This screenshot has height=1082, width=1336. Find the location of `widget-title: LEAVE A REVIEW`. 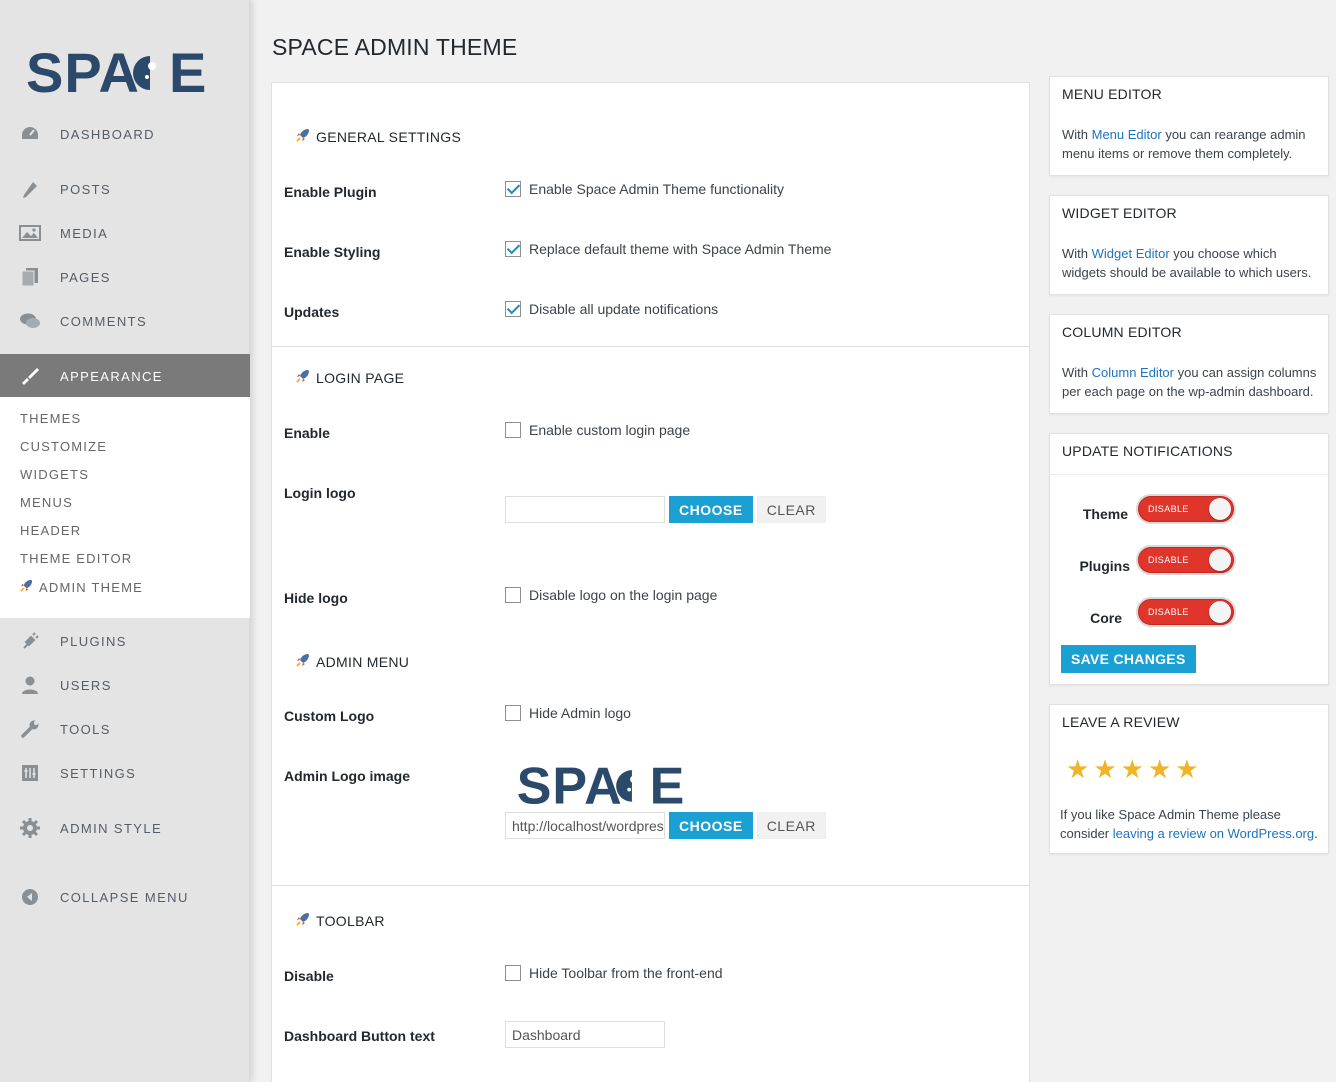

widget-title: LEAVE A REVIEW is located at coordinates (1121, 722).